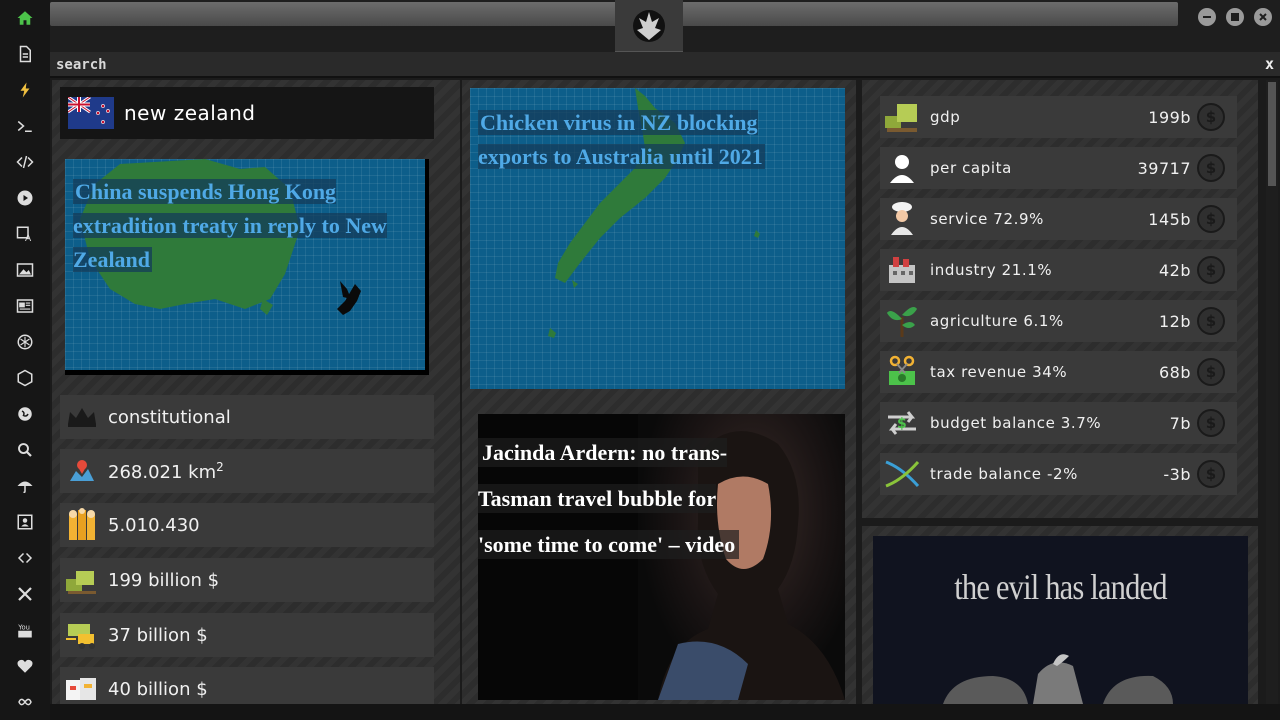  I want to click on document-icon, so click(25, 54).